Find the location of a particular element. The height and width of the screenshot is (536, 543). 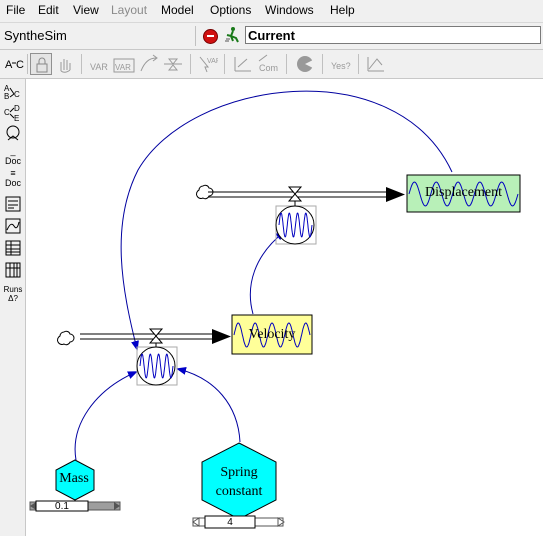

uses-tree-tool: CDE is located at coordinates (13, 113).